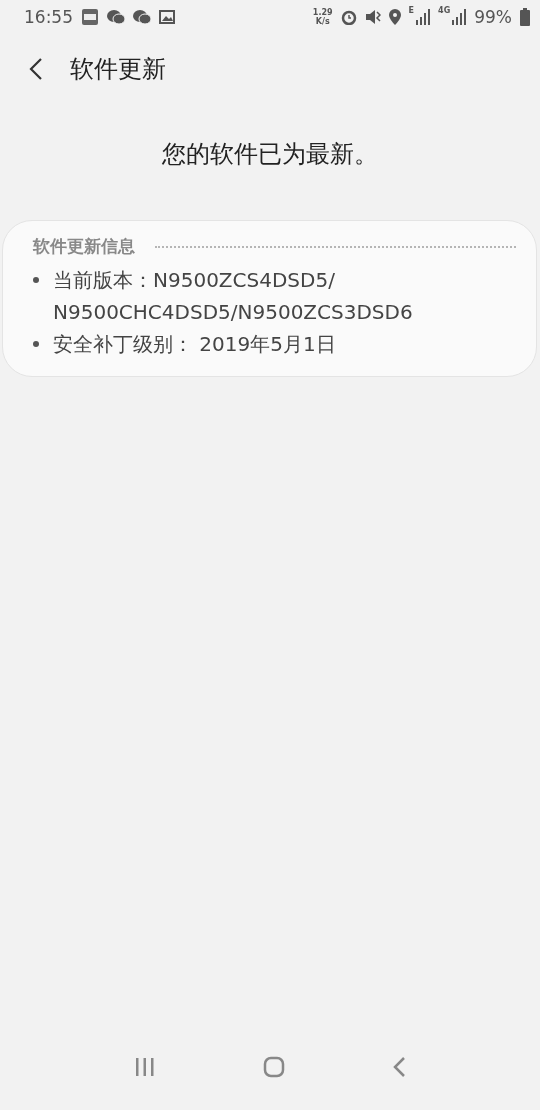 The image size is (540, 1110). I want to click on battery-icon, so click(525, 17).